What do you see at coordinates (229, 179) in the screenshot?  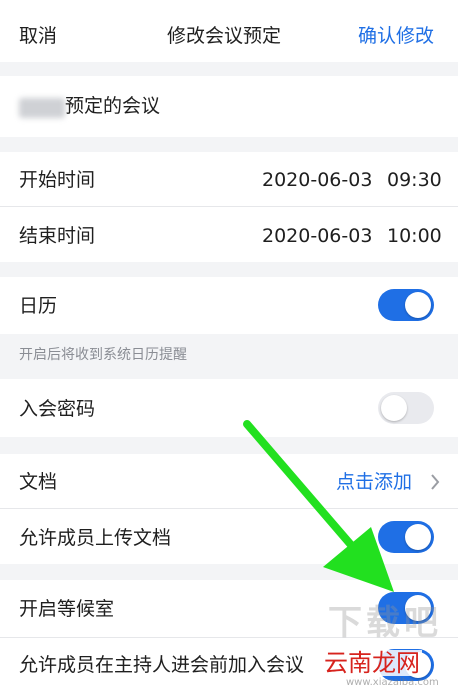 I see `start-time-row: 开始时间 2020-06-03 09:30` at bounding box center [229, 179].